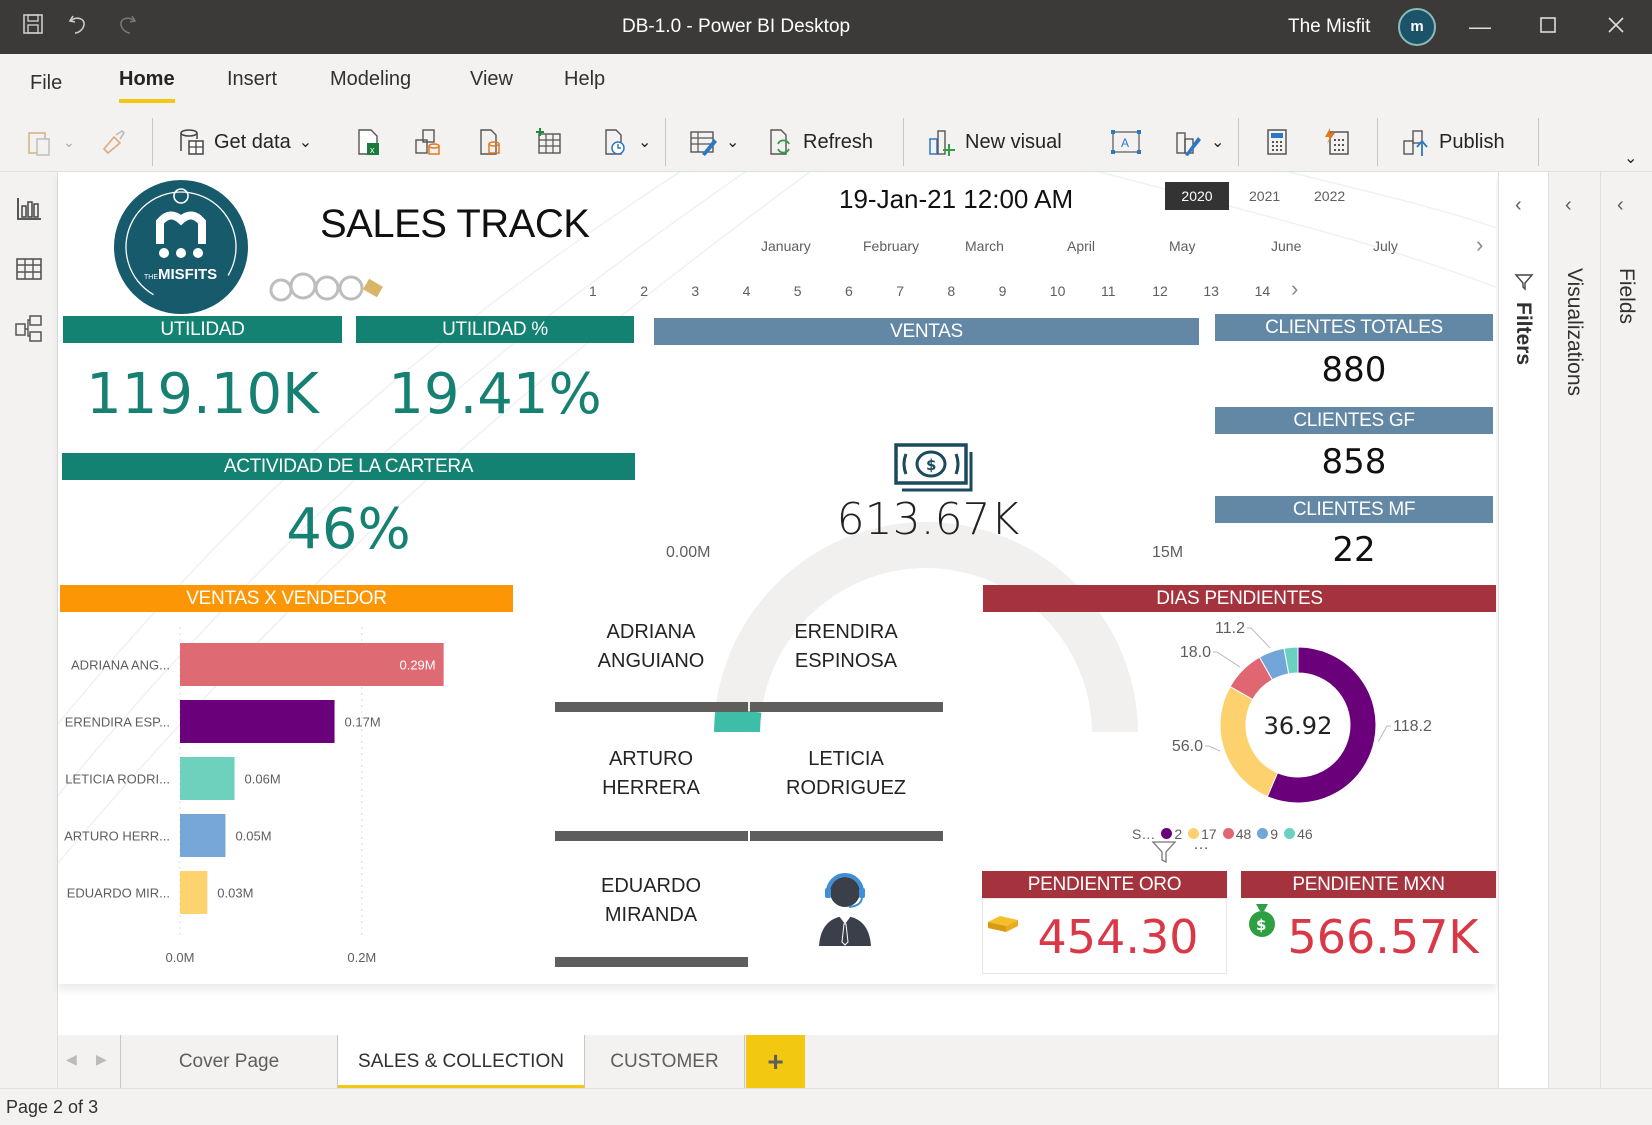 The image size is (1652, 1125). What do you see at coordinates (372, 142) in the screenshot?
I see `excel-workbook-icon: x` at bounding box center [372, 142].